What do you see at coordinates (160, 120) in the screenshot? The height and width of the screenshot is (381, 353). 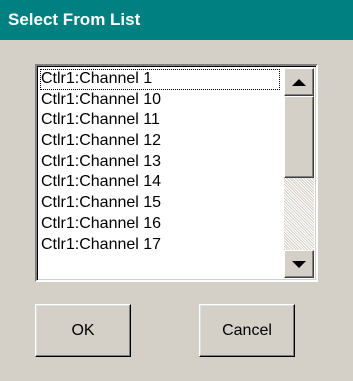 I see `list-item: Ctlr1:Channel 11` at bounding box center [160, 120].